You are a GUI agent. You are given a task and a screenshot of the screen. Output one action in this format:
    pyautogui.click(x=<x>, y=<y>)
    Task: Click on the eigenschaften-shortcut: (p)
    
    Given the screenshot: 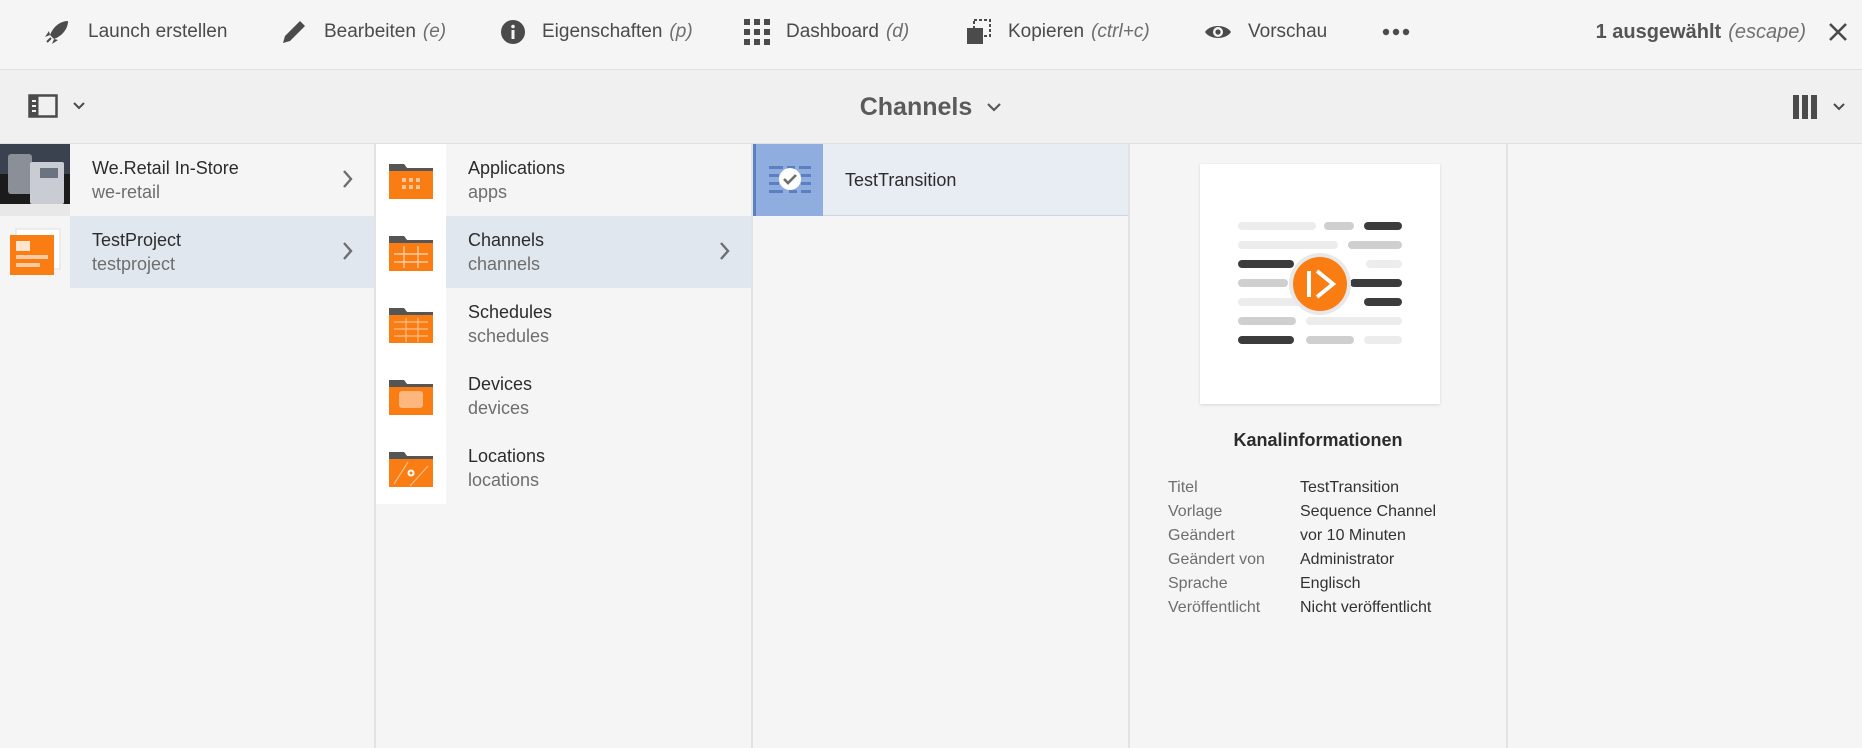 What is the action you would take?
    pyautogui.click(x=681, y=31)
    